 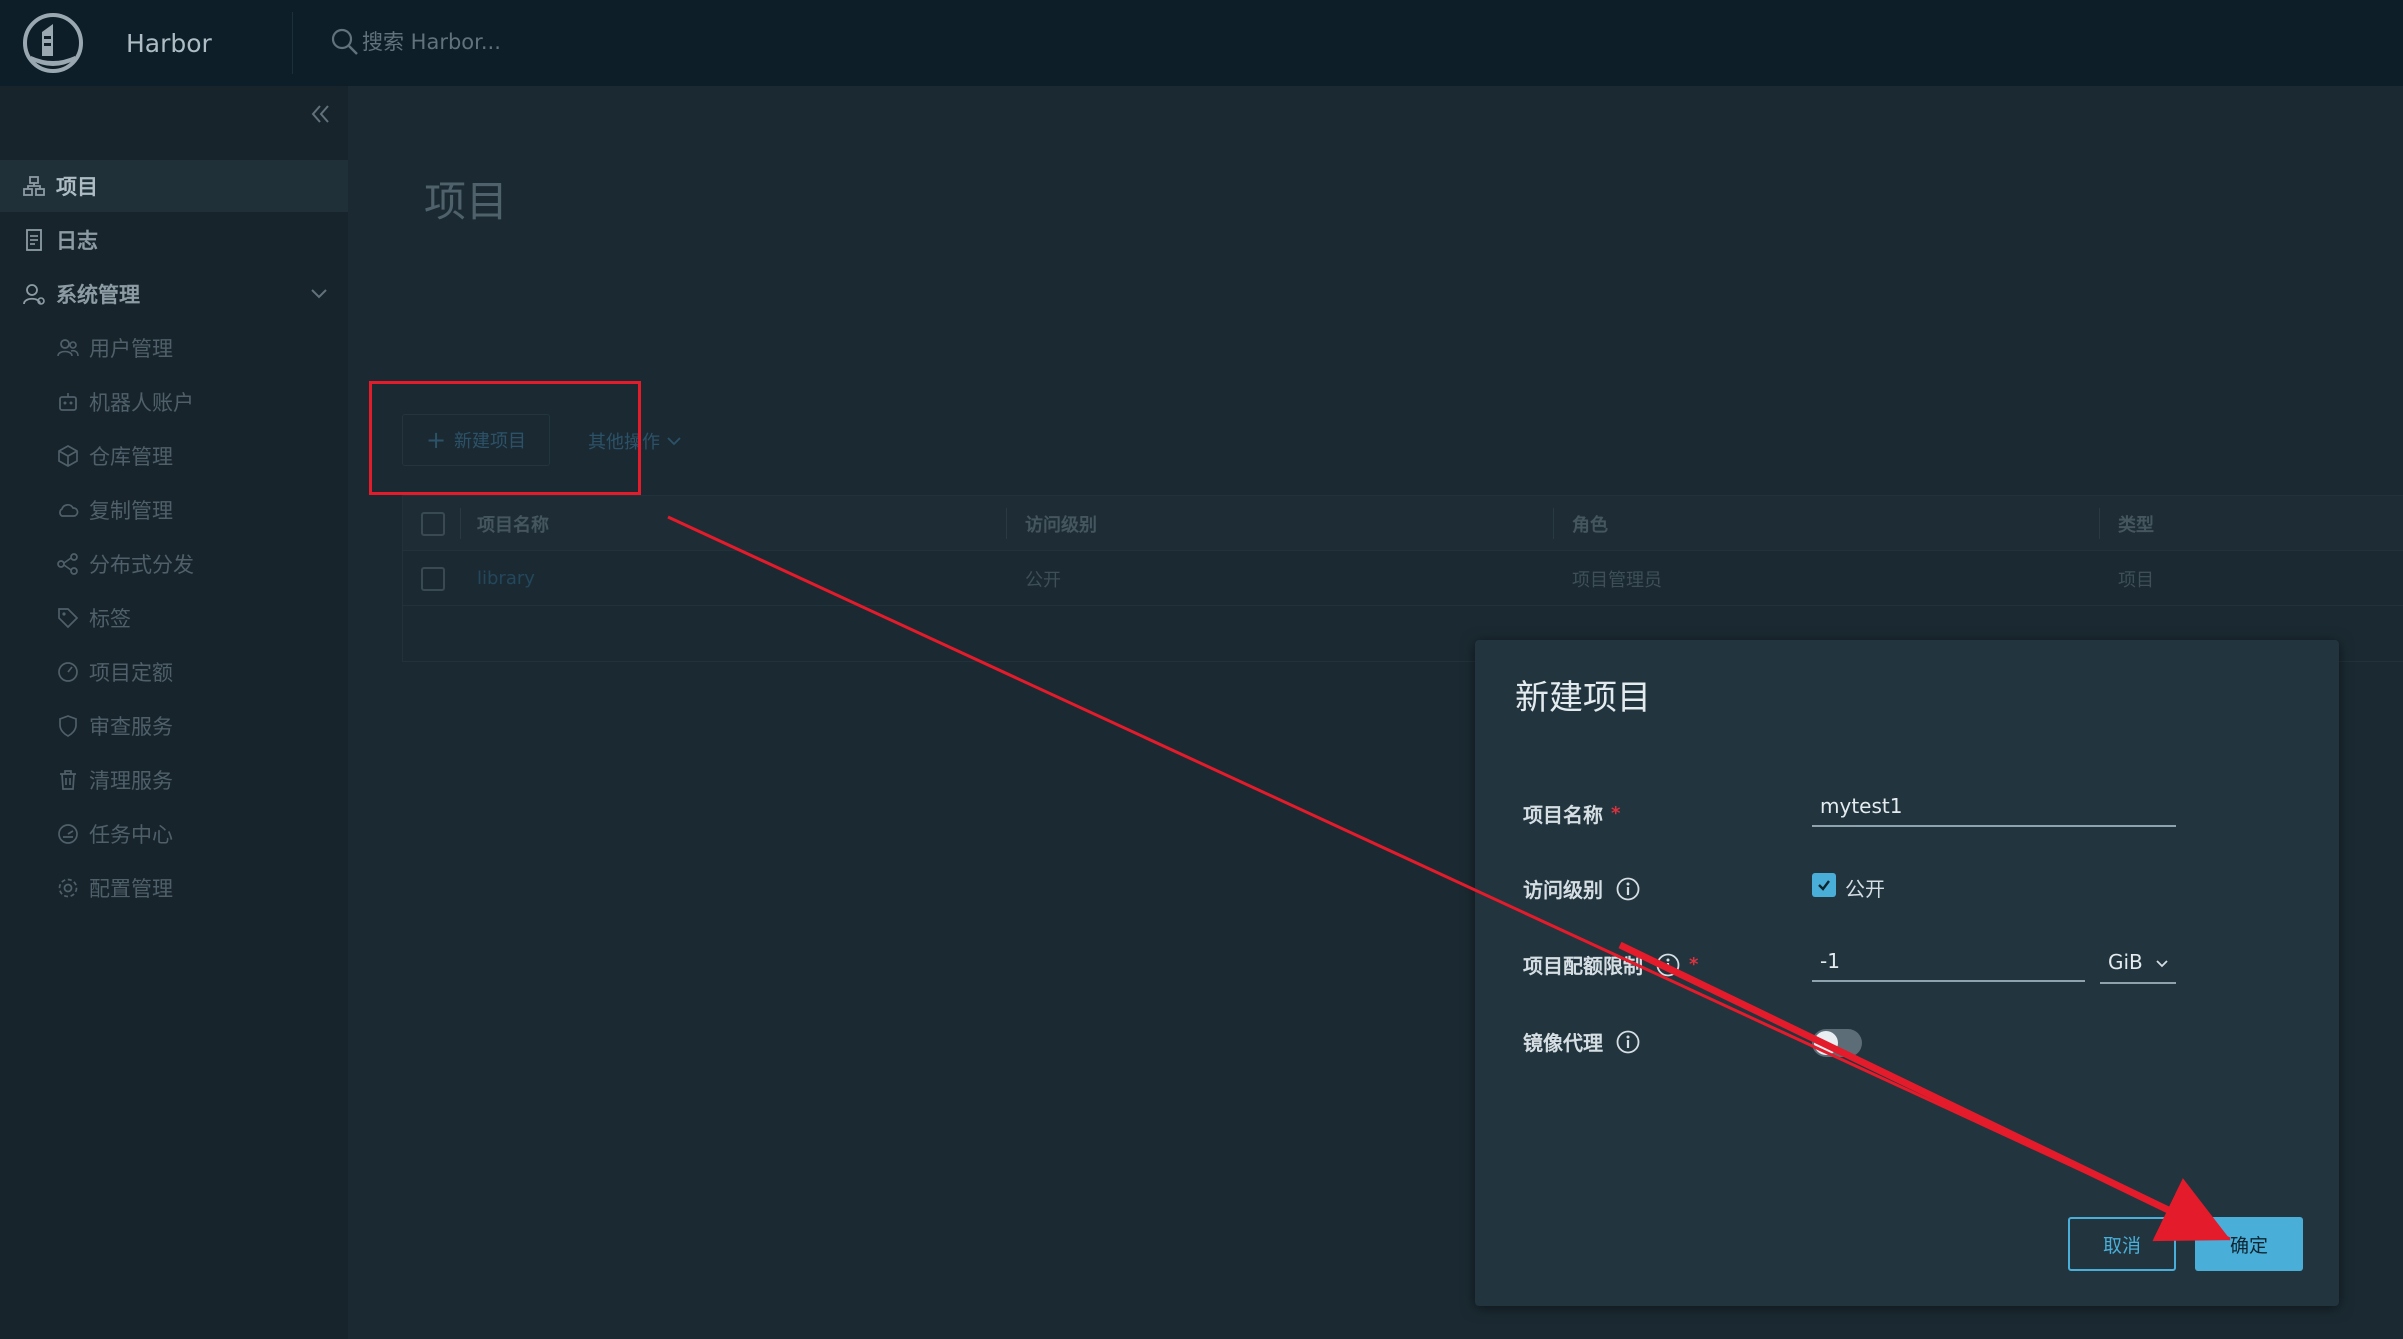 I want to click on public-checkbox-label: 公开, so click(x=1865, y=887).